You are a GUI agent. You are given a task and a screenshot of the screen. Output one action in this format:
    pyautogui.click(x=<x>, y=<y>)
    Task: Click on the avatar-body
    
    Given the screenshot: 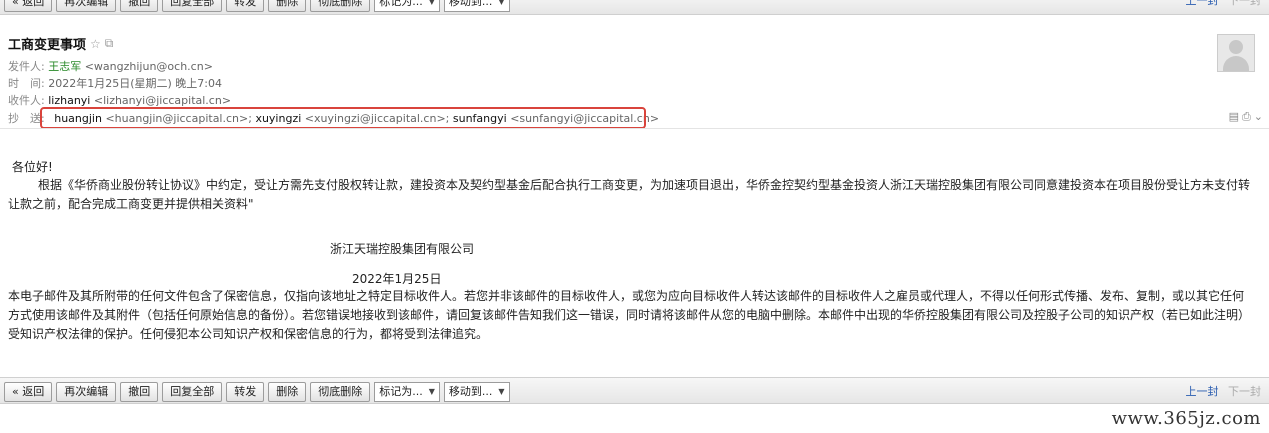 What is the action you would take?
    pyautogui.click(x=1236, y=63)
    